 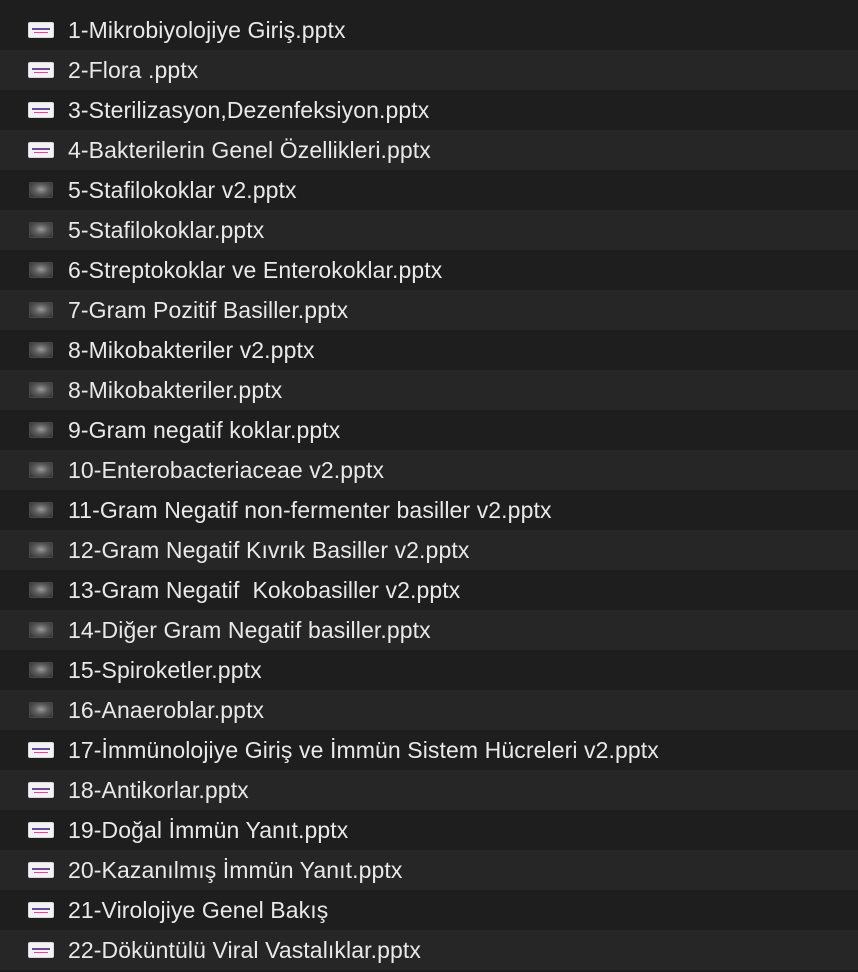 What do you see at coordinates (429, 390) in the screenshot?
I see `file-row: 8-Mikobakteriler.pptx` at bounding box center [429, 390].